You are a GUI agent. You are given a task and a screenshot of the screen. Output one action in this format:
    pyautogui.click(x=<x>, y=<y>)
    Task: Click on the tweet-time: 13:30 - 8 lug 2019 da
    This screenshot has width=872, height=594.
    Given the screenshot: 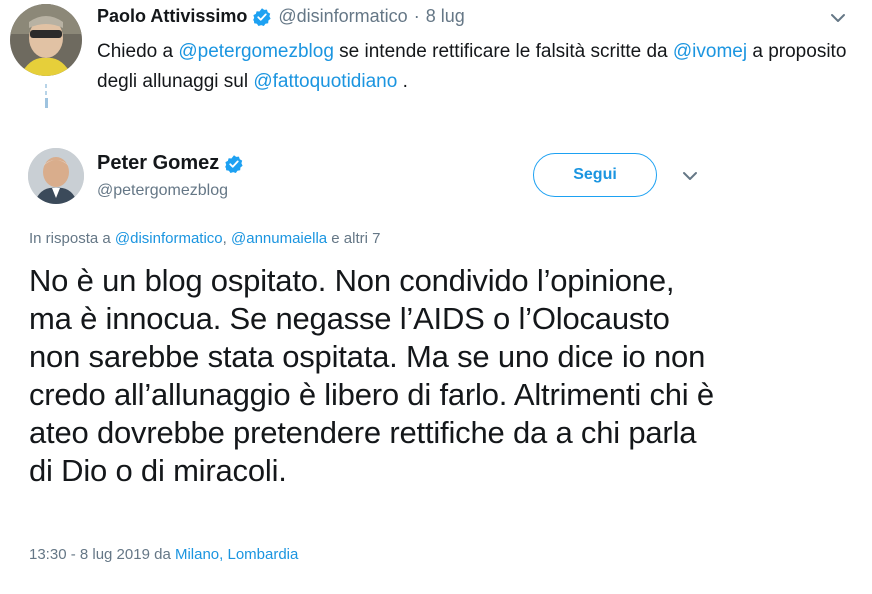 What is the action you would take?
    pyautogui.click(x=102, y=554)
    